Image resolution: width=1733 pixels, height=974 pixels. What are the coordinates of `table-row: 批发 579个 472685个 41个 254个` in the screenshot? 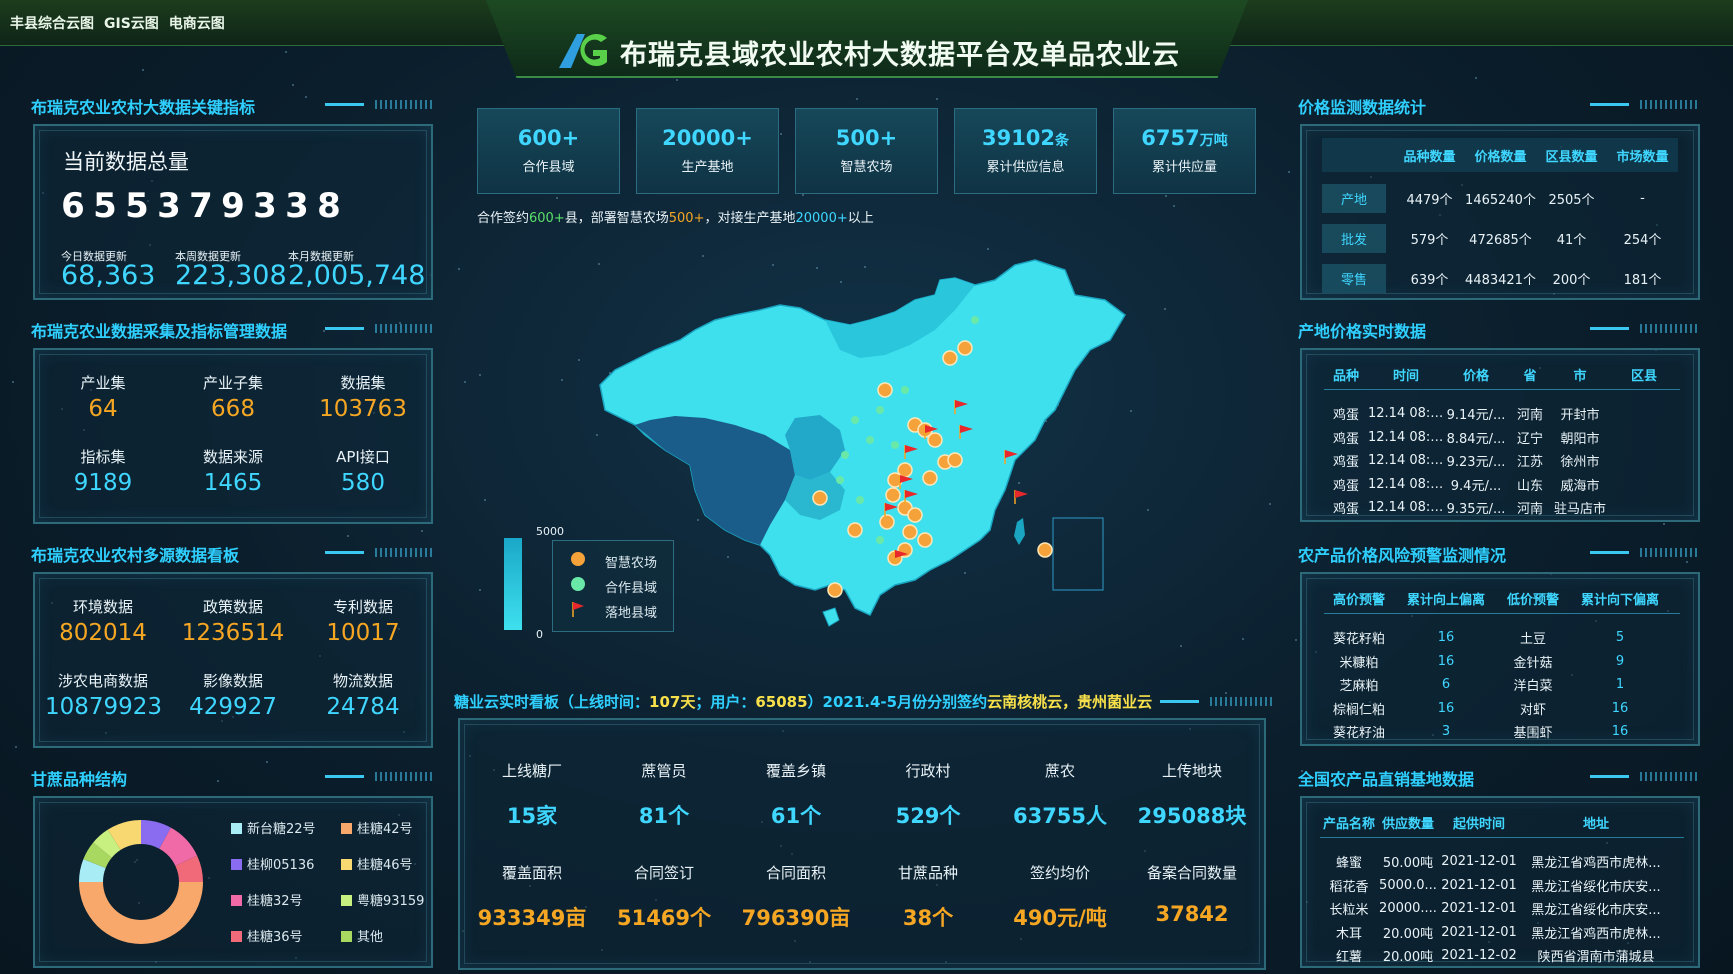 It's located at (1500, 238).